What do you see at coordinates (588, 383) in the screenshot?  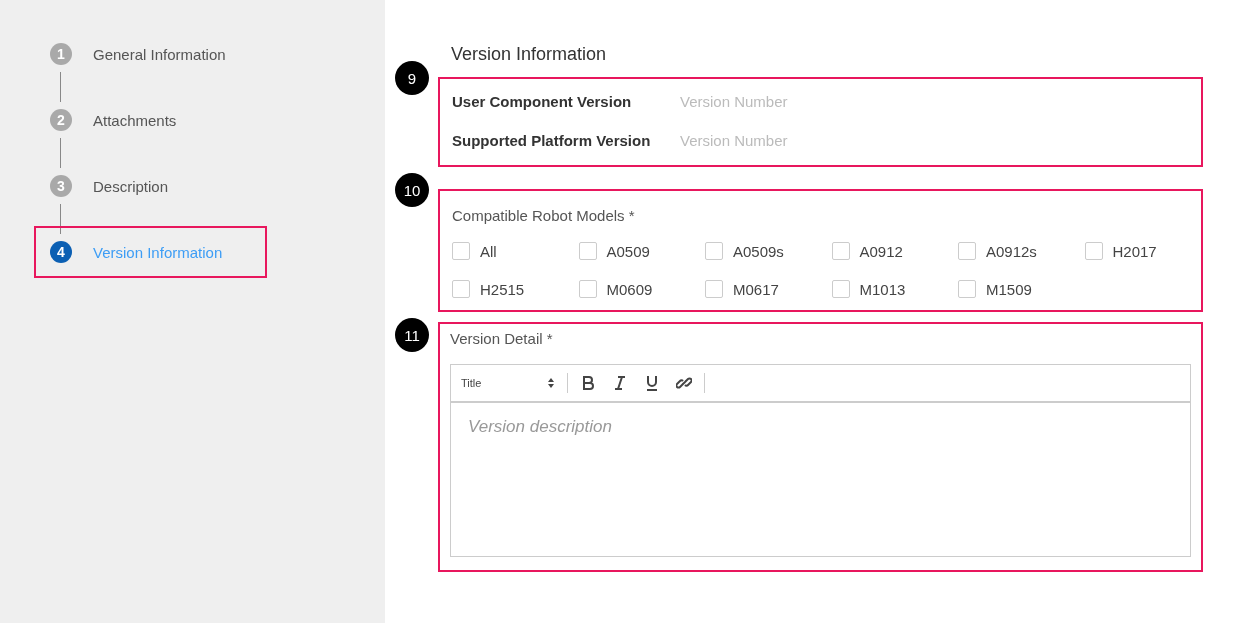 I see `bold-icon` at bounding box center [588, 383].